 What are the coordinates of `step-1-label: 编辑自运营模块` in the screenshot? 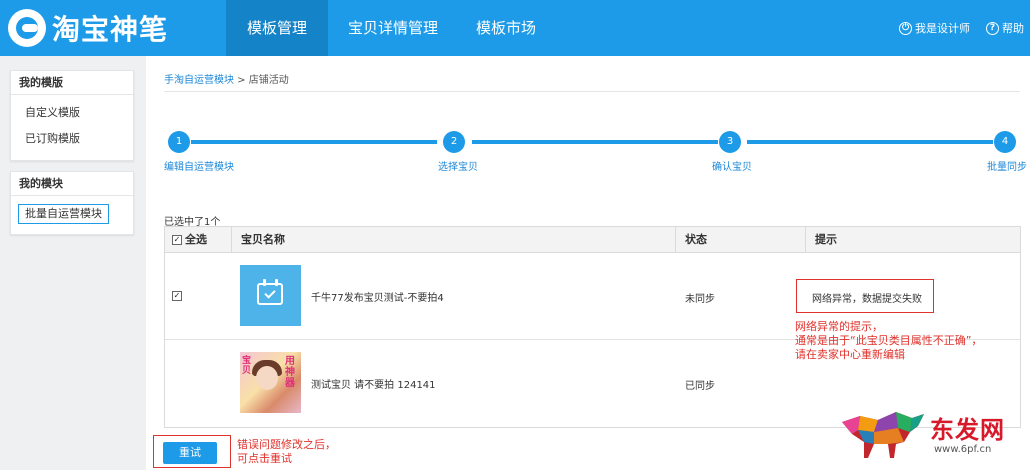 It's located at (199, 167).